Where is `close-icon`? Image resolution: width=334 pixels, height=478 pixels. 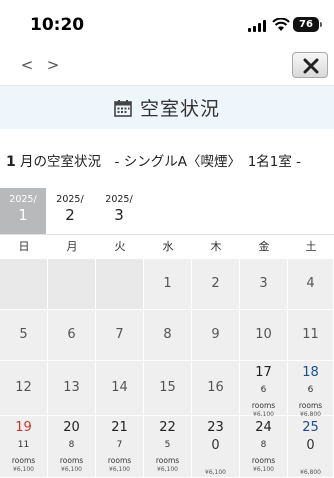 close-icon is located at coordinates (311, 66).